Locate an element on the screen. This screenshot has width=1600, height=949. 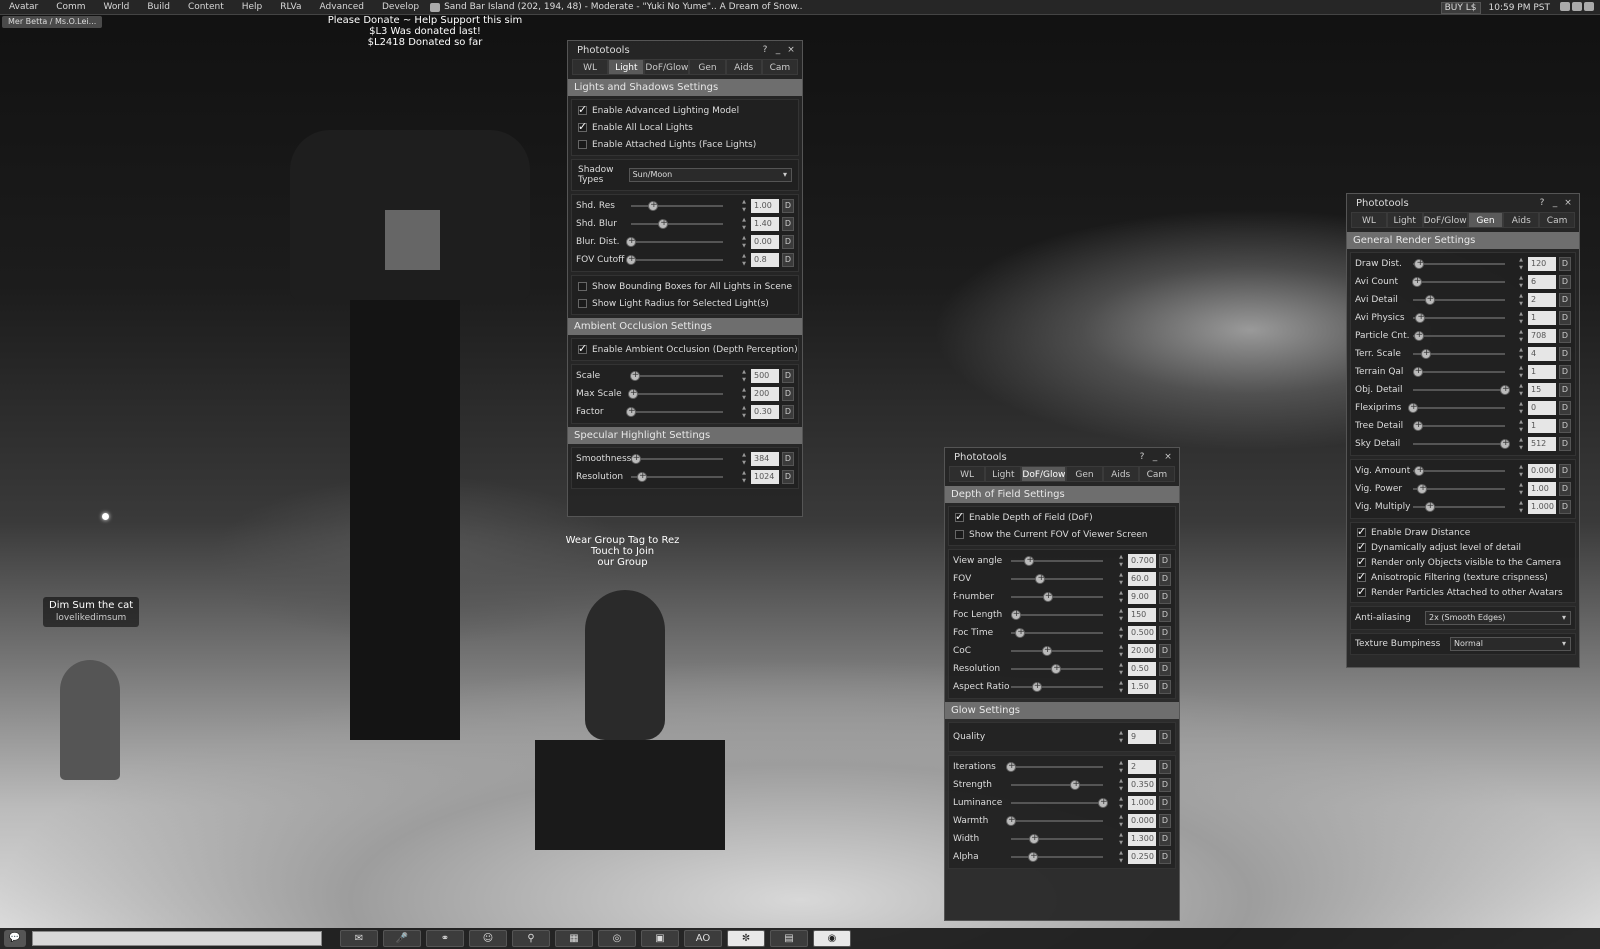
checkbox-row-enable-attached-lights-face-lights: Enable Attached Lights (Face Lights) is located at coordinates (685, 144).